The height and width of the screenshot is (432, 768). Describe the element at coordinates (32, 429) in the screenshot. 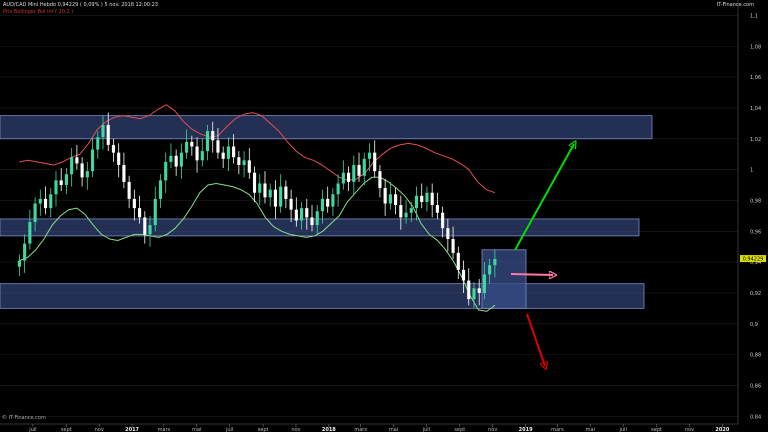

I see `x-tick-label: juil` at that location.